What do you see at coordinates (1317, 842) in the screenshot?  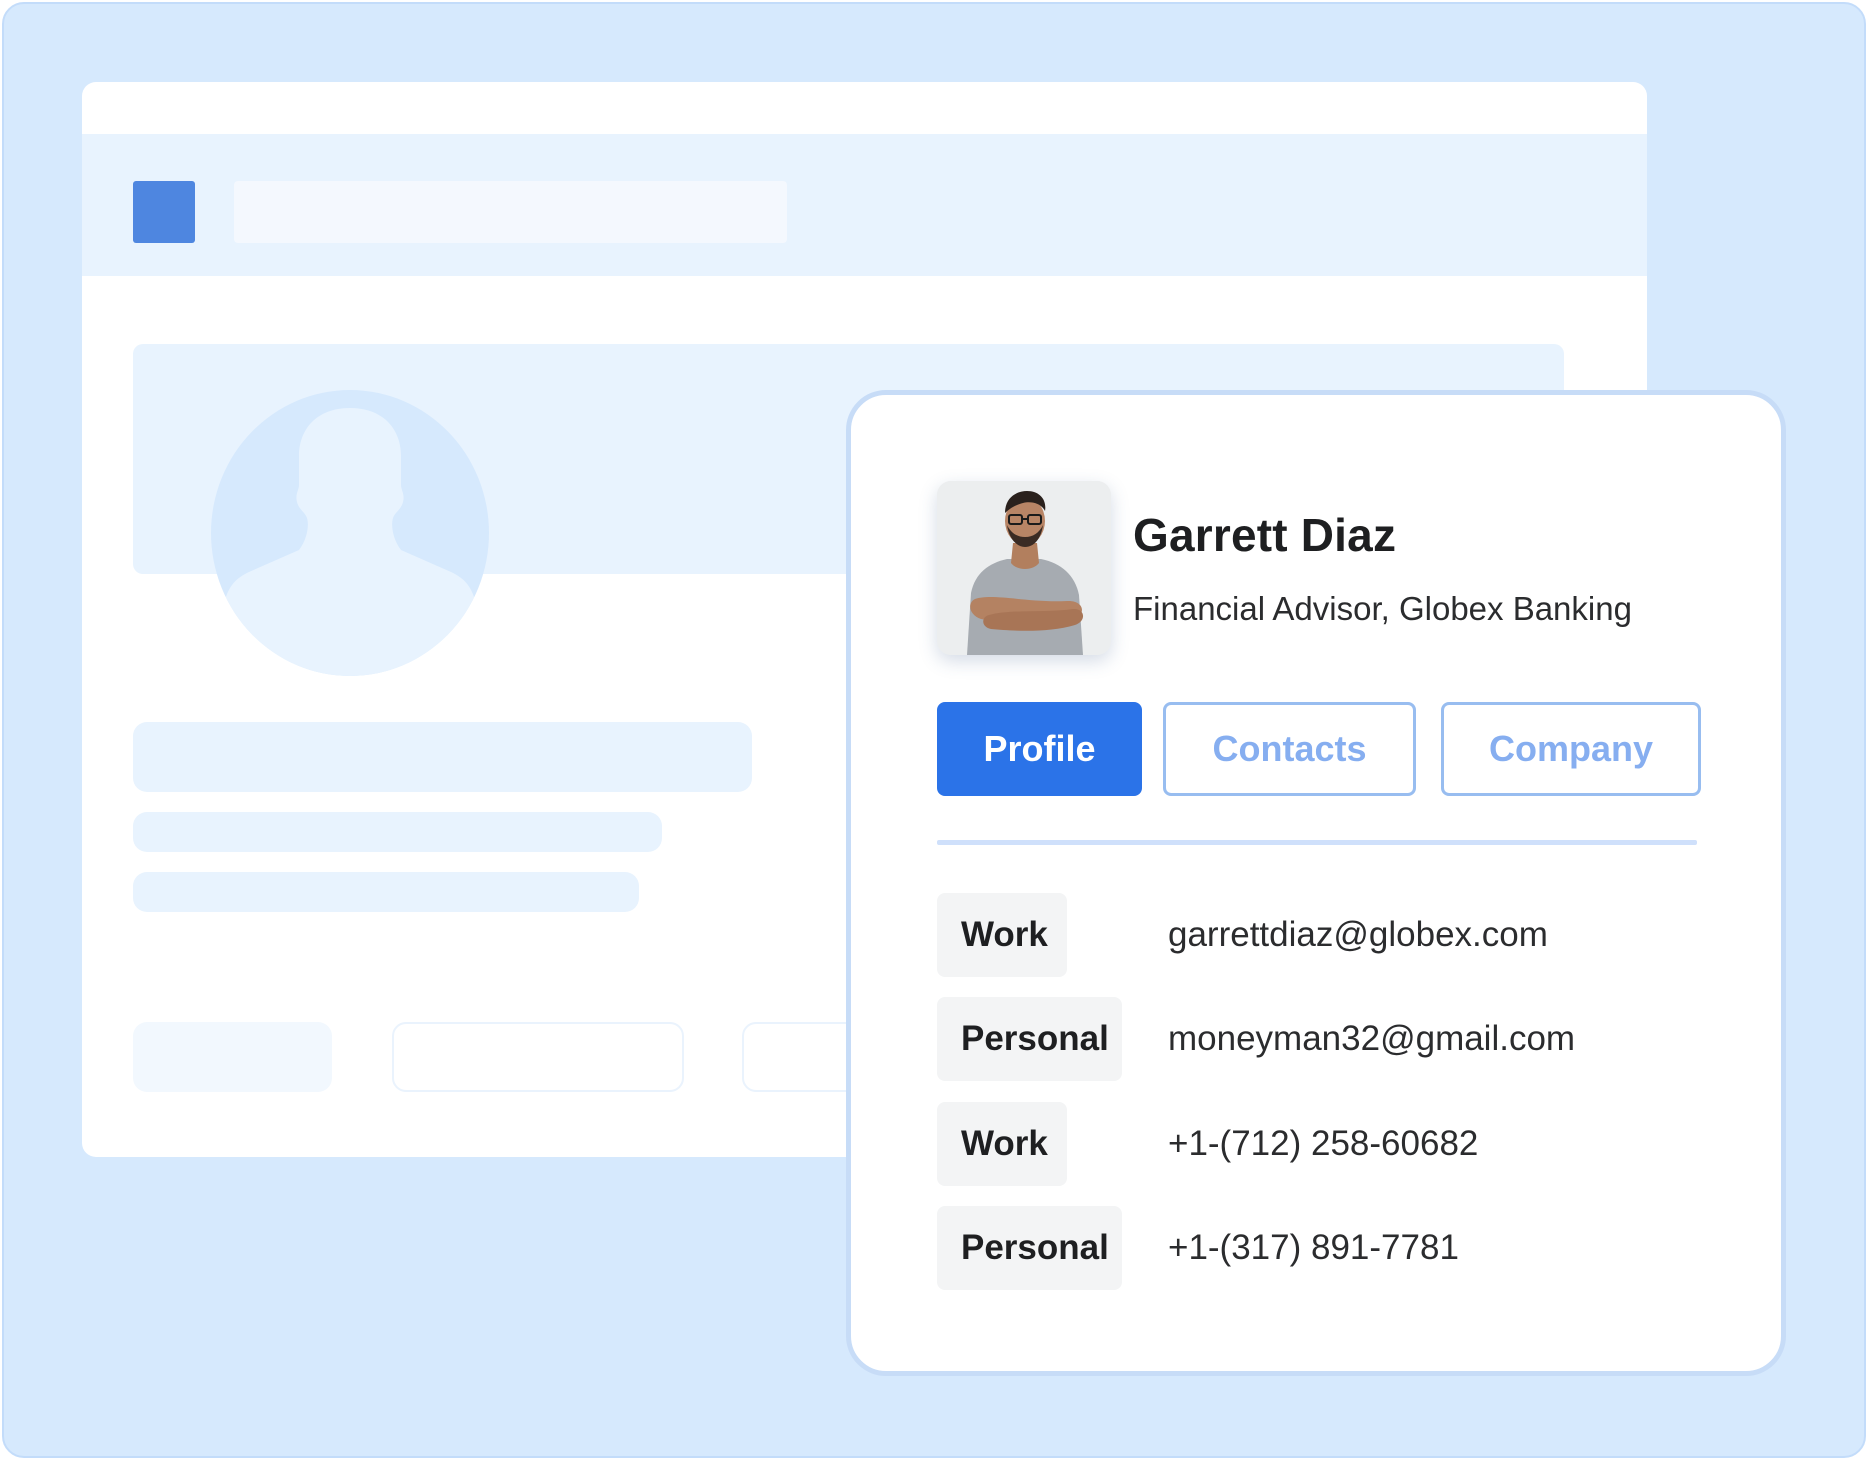 I see `divider` at bounding box center [1317, 842].